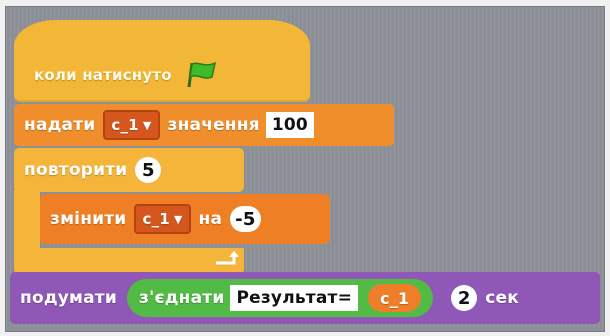 The width and height of the screenshot is (610, 336). What do you see at coordinates (202, 75) in the screenshot?
I see `green-flag-icon` at bounding box center [202, 75].